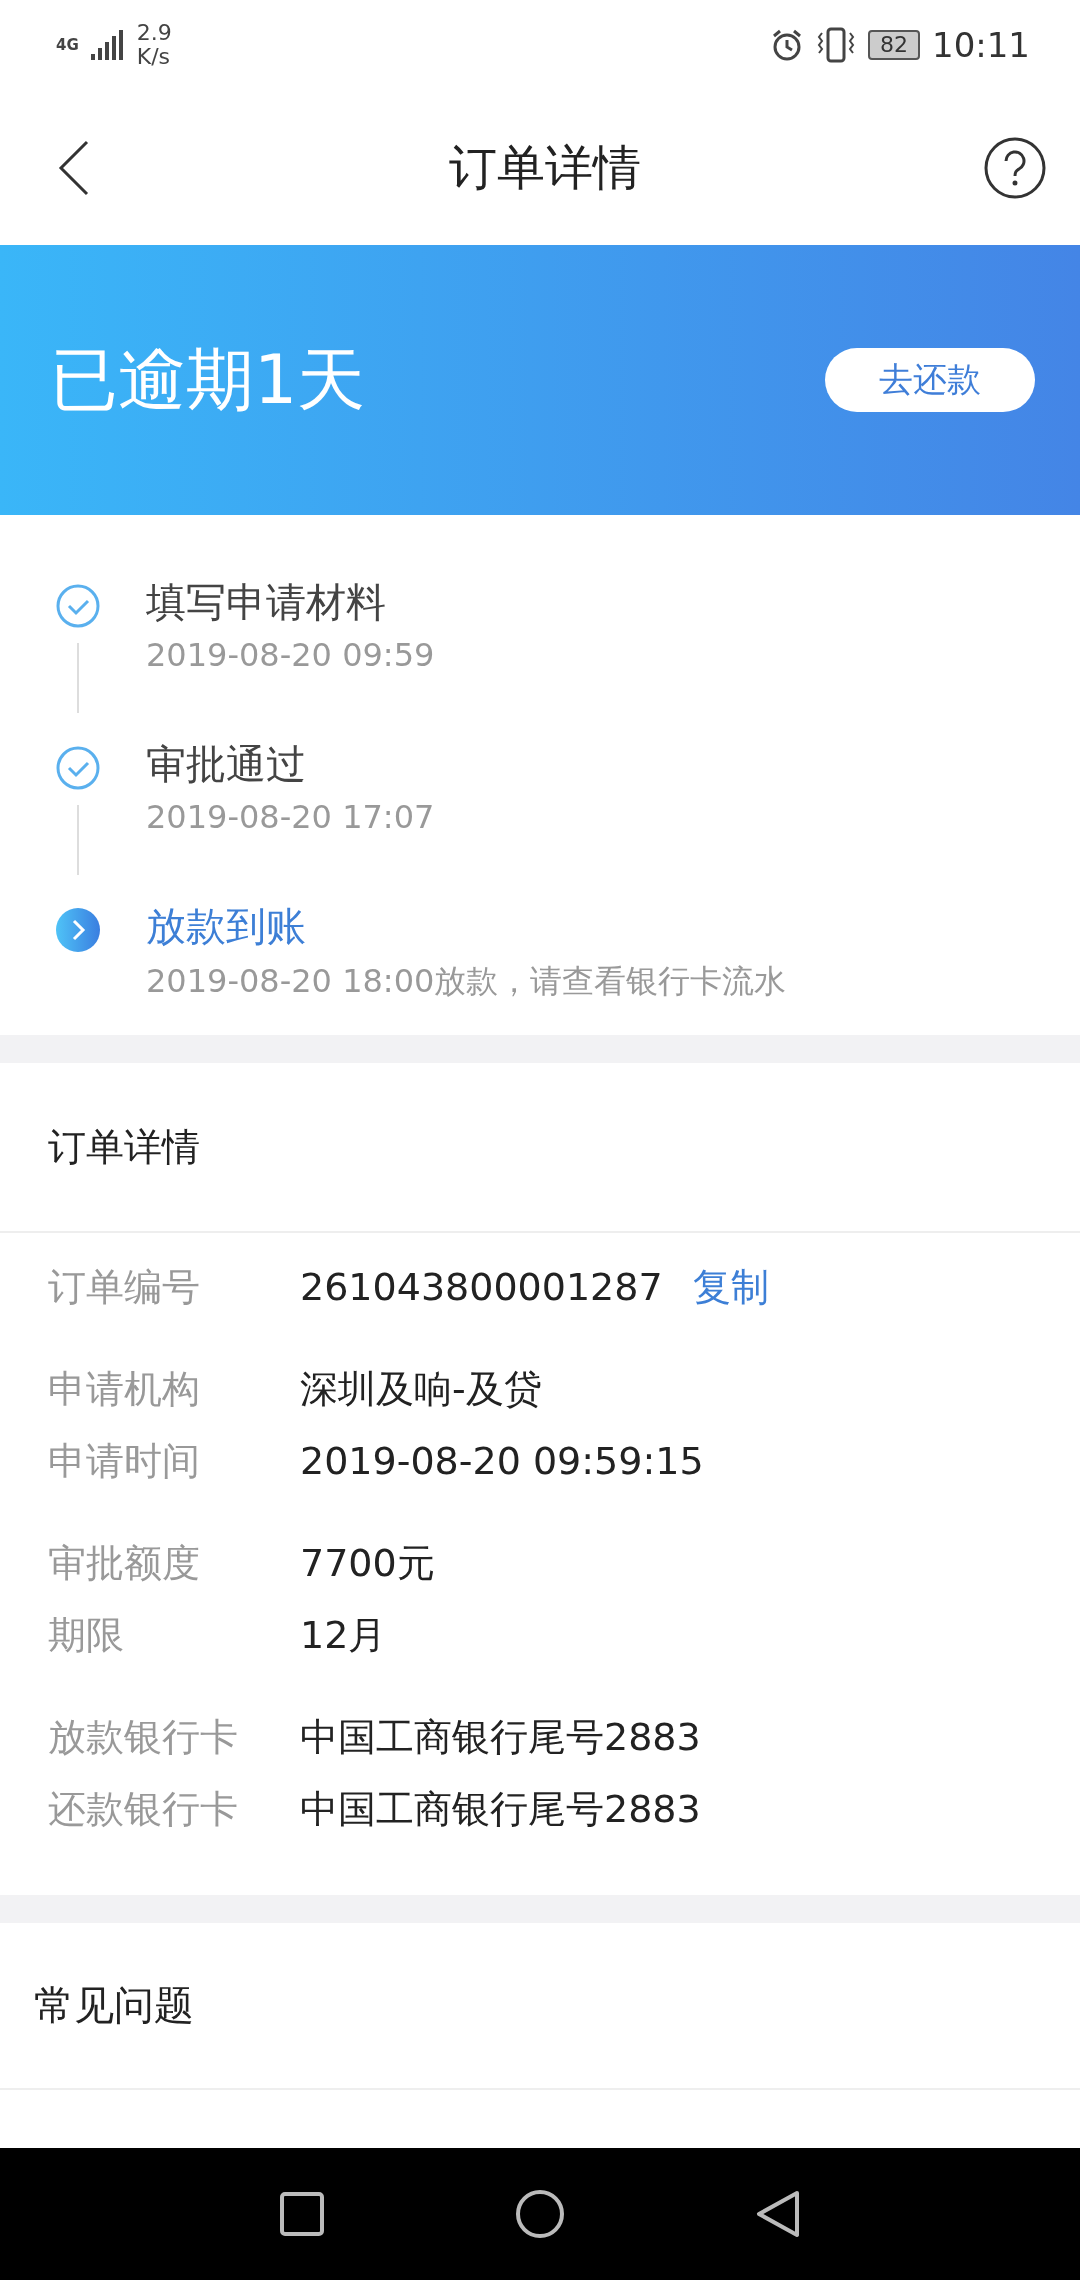 Image resolution: width=1080 pixels, height=2280 pixels. Describe the element at coordinates (124, 1563) in the screenshot. I see `field-label: 审批额度` at that location.